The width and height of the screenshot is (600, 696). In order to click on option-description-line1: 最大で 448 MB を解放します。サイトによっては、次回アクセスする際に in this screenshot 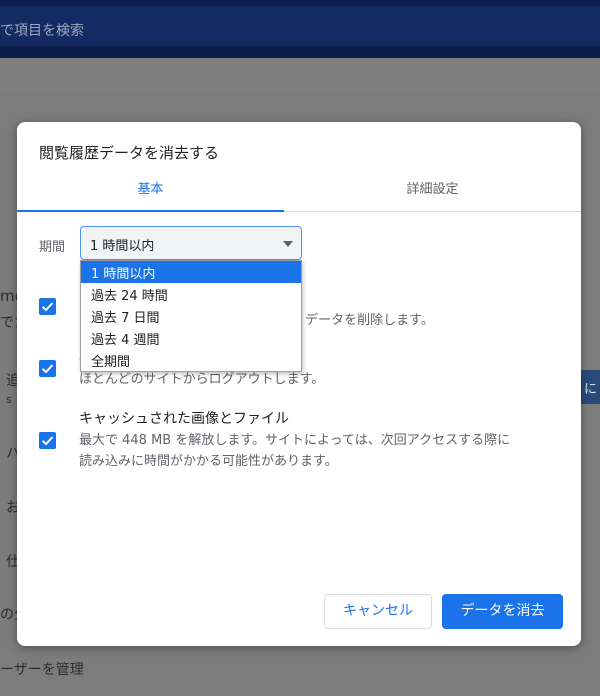, I will do `click(295, 440)`.